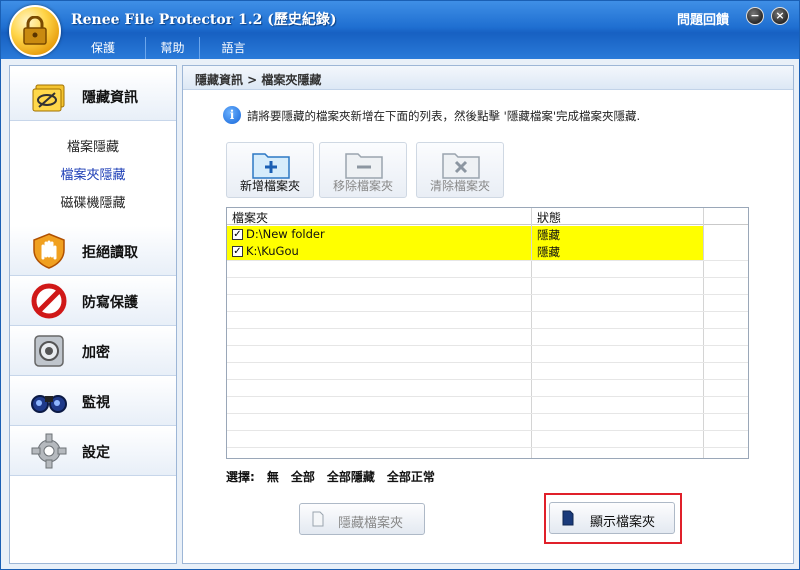  Describe the element at coordinates (96, 353) in the screenshot. I see `sidebar-label: 加密` at that location.